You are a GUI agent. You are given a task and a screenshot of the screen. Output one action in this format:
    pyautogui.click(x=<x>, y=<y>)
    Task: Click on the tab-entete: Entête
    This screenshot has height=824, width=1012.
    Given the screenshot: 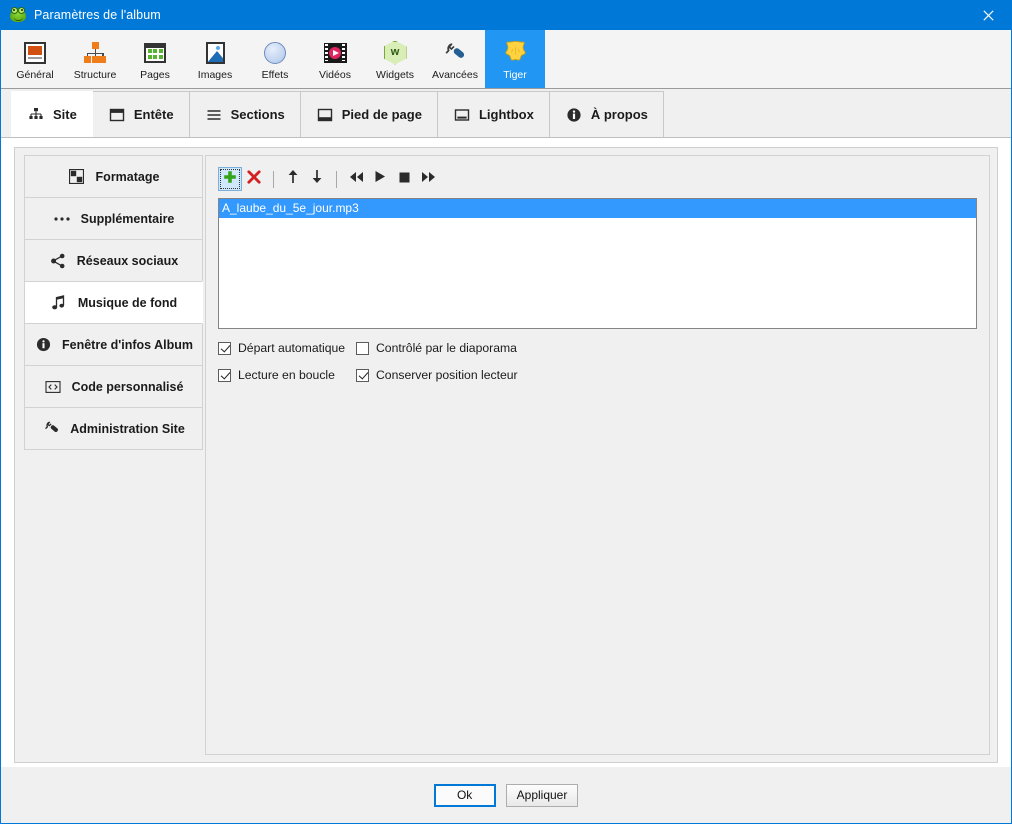 What is the action you would take?
    pyautogui.click(x=140, y=114)
    